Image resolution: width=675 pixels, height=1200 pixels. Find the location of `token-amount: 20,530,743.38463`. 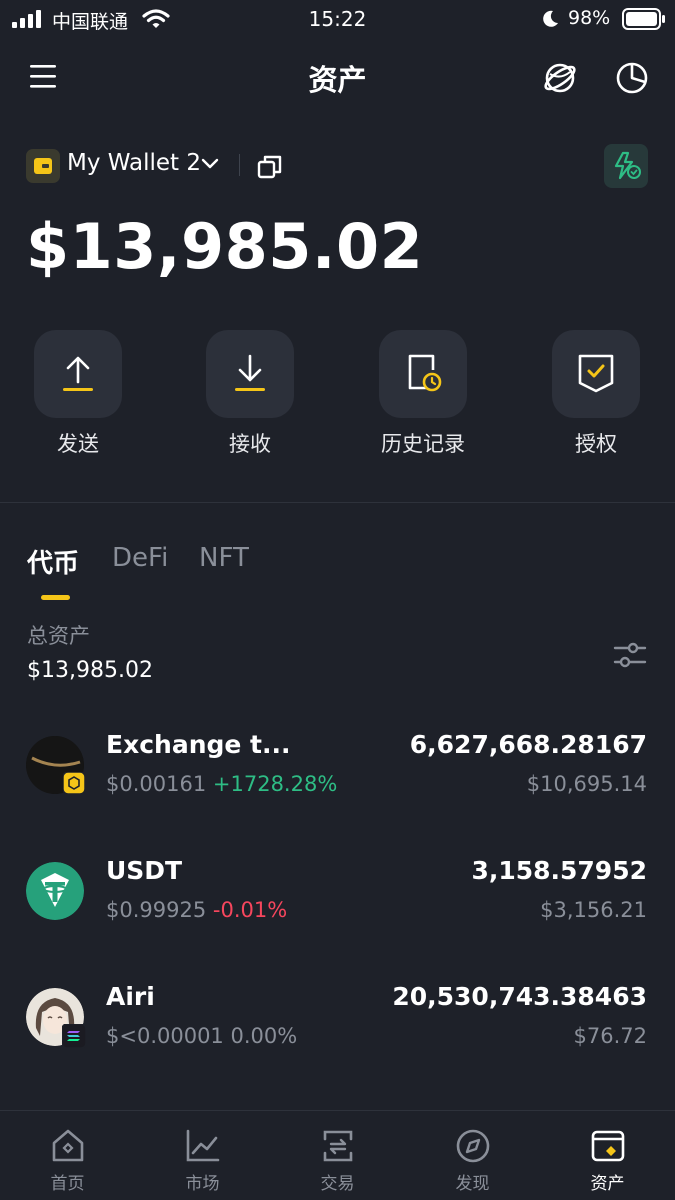

token-amount: 20,530,743.38463 is located at coordinates (519, 996).